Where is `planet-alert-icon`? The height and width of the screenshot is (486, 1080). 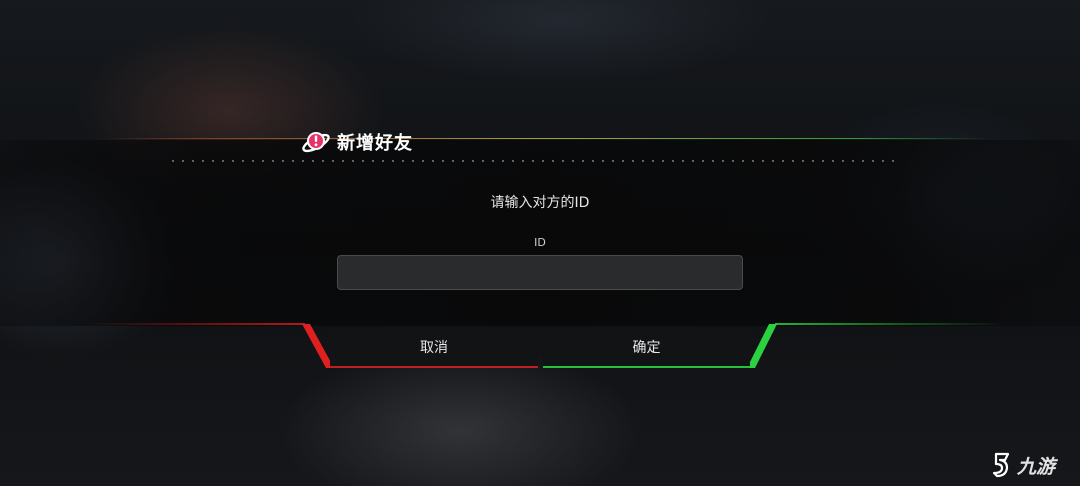
planet-alert-icon is located at coordinates (316, 142).